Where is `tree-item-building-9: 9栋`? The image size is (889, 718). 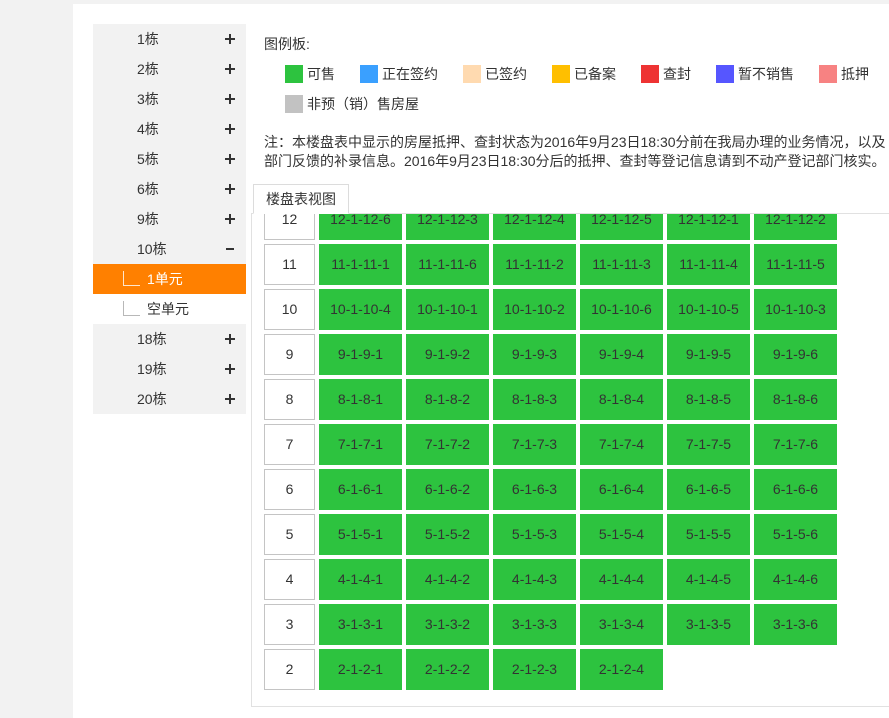
tree-item-building-9: 9栋 is located at coordinates (169, 219).